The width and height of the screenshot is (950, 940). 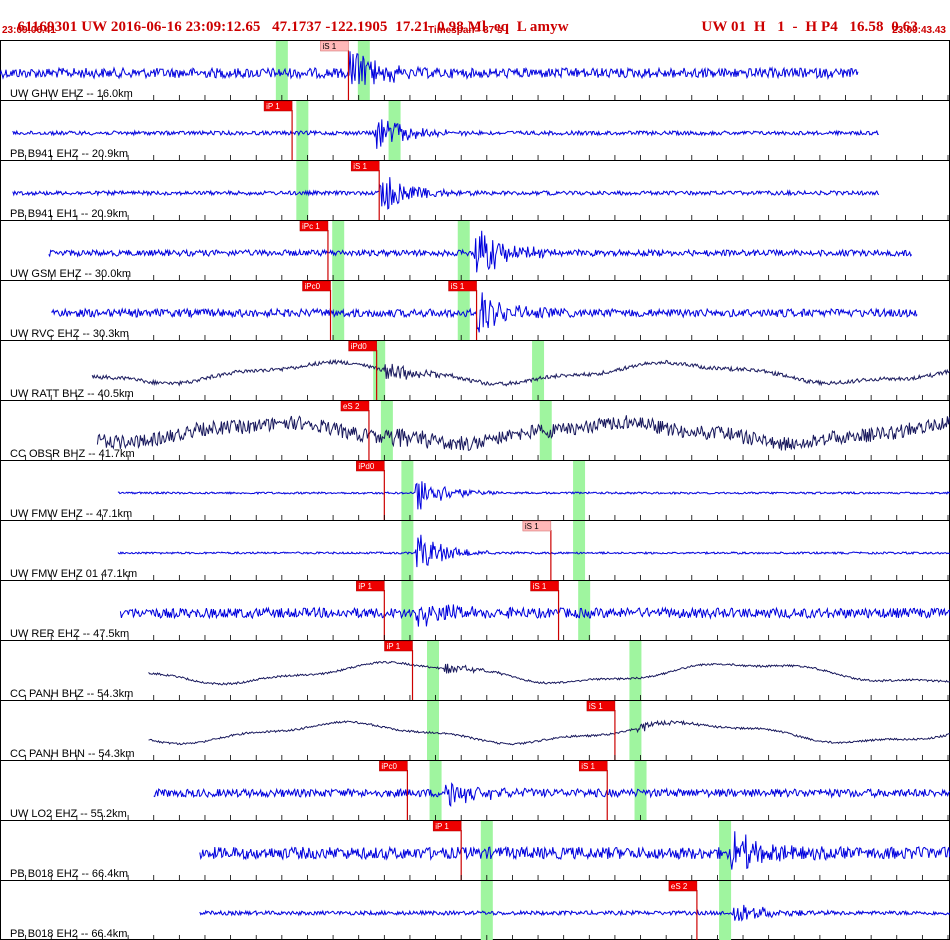 What do you see at coordinates (69, 874) in the screenshot?
I see `station-label: PB B018 EHZ -- 66.4km` at bounding box center [69, 874].